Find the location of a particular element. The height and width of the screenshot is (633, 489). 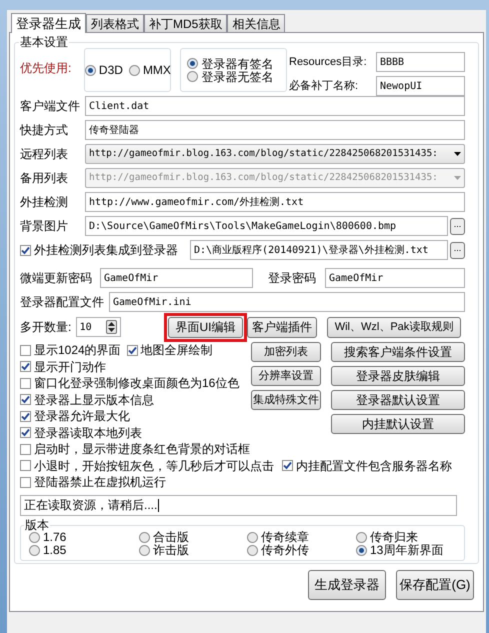

tool-button: 内挂默认设置 is located at coordinates (398, 424).